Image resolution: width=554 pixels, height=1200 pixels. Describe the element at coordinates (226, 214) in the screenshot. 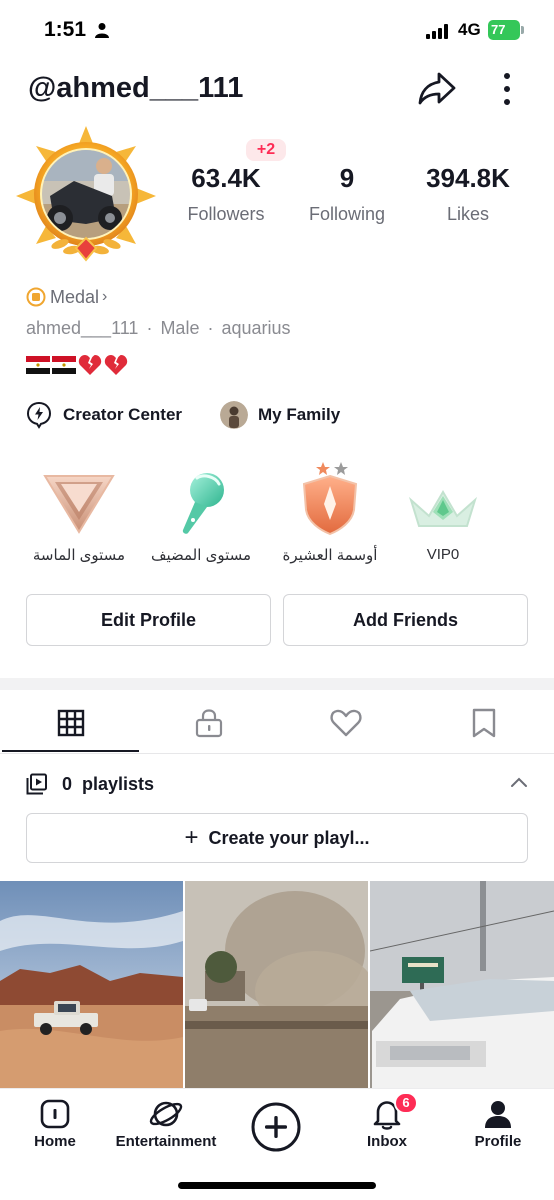

I see `followers-label: Followers` at that location.